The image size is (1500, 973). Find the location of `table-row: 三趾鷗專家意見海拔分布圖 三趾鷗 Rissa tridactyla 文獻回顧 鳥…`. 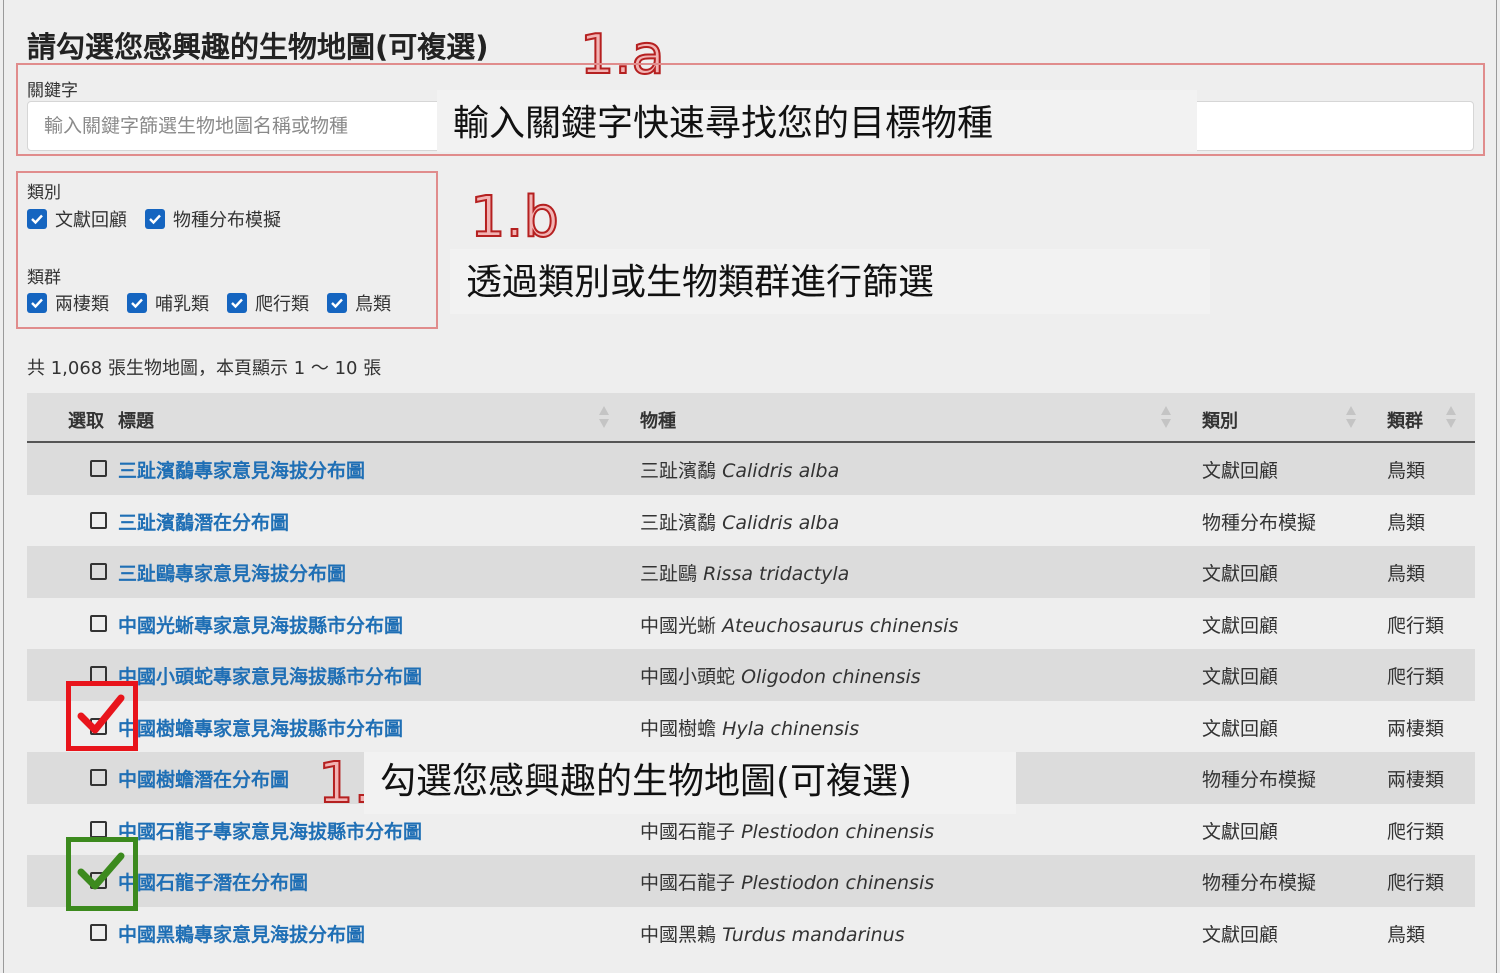

table-row: 三趾鷗專家意見海拔分布圖 三趾鷗 Rissa tridactyla 文獻回顧 鳥… is located at coordinates (751, 572).